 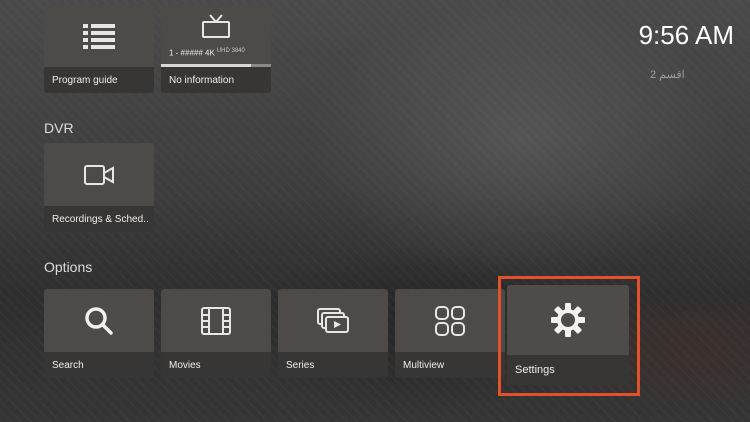 I want to click on series-label: Series, so click(x=333, y=365).